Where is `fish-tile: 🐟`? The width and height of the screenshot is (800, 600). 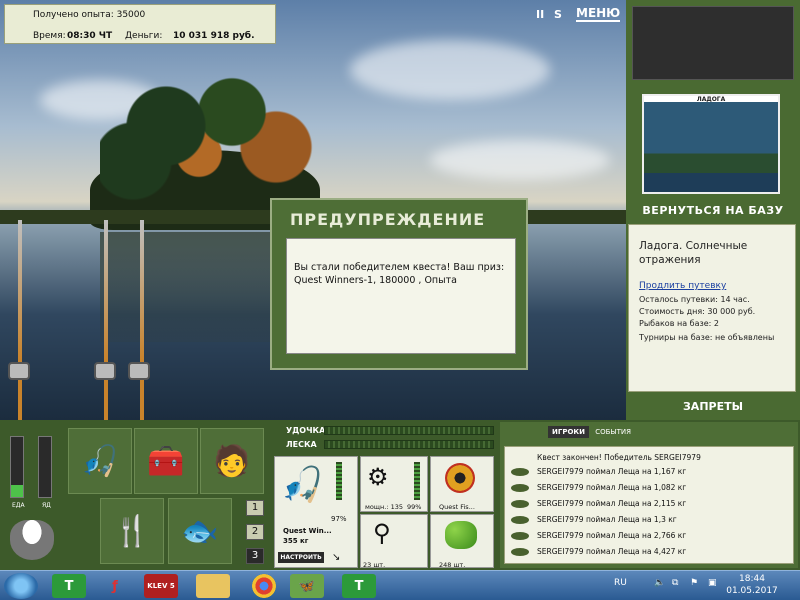
fish-tile: 🐟 is located at coordinates (200, 531).